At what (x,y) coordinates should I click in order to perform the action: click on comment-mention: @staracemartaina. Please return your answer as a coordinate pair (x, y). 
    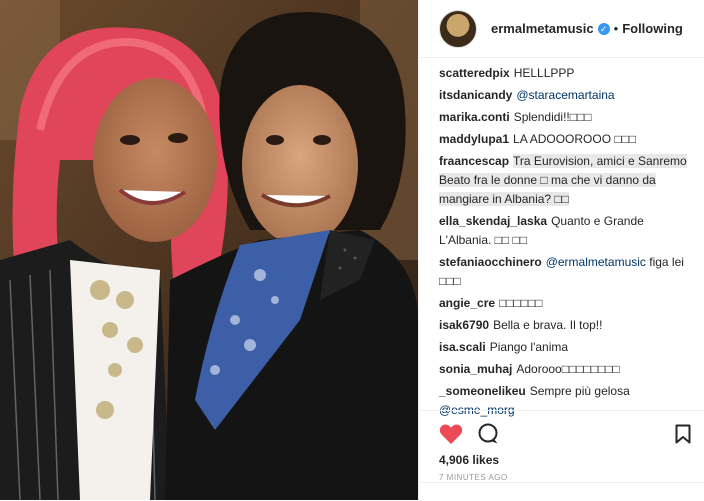
    Looking at the image, I should click on (565, 95).